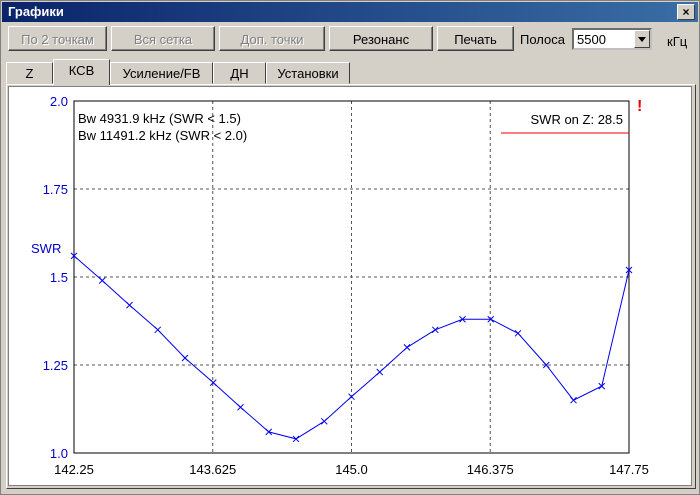 Image resolution: width=700 pixels, height=495 pixels. Describe the element at coordinates (162, 135) in the screenshot. I see `bandwidth-swr-2-0: Bw 11491.2 kHz (SWR < 2.0)` at that location.